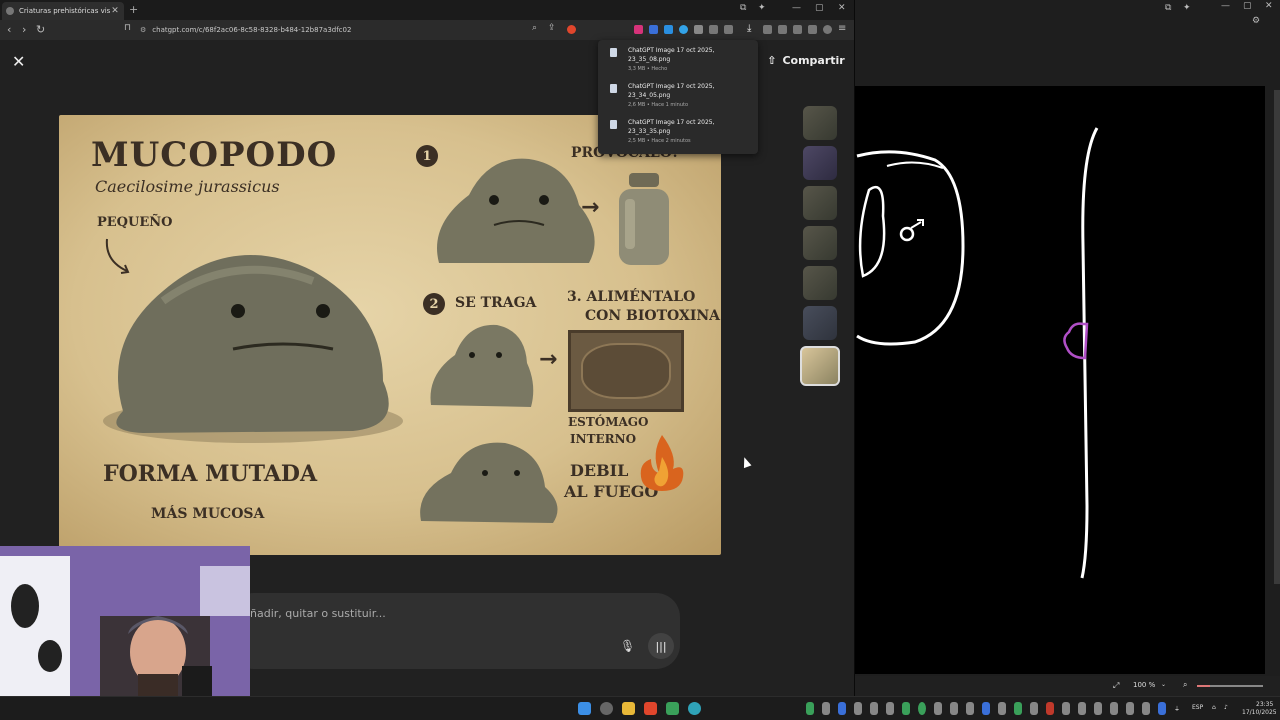 The height and width of the screenshot is (720, 1280). I want to click on microphone-icon: 🎙, so click(627, 646).